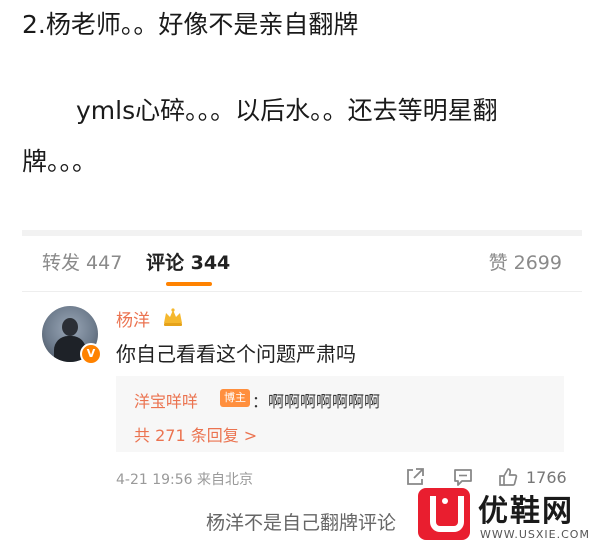 This screenshot has height=551, width=600. Describe the element at coordinates (535, 534) in the screenshot. I see `watermark-url: WWW.USXIE.COM` at that location.